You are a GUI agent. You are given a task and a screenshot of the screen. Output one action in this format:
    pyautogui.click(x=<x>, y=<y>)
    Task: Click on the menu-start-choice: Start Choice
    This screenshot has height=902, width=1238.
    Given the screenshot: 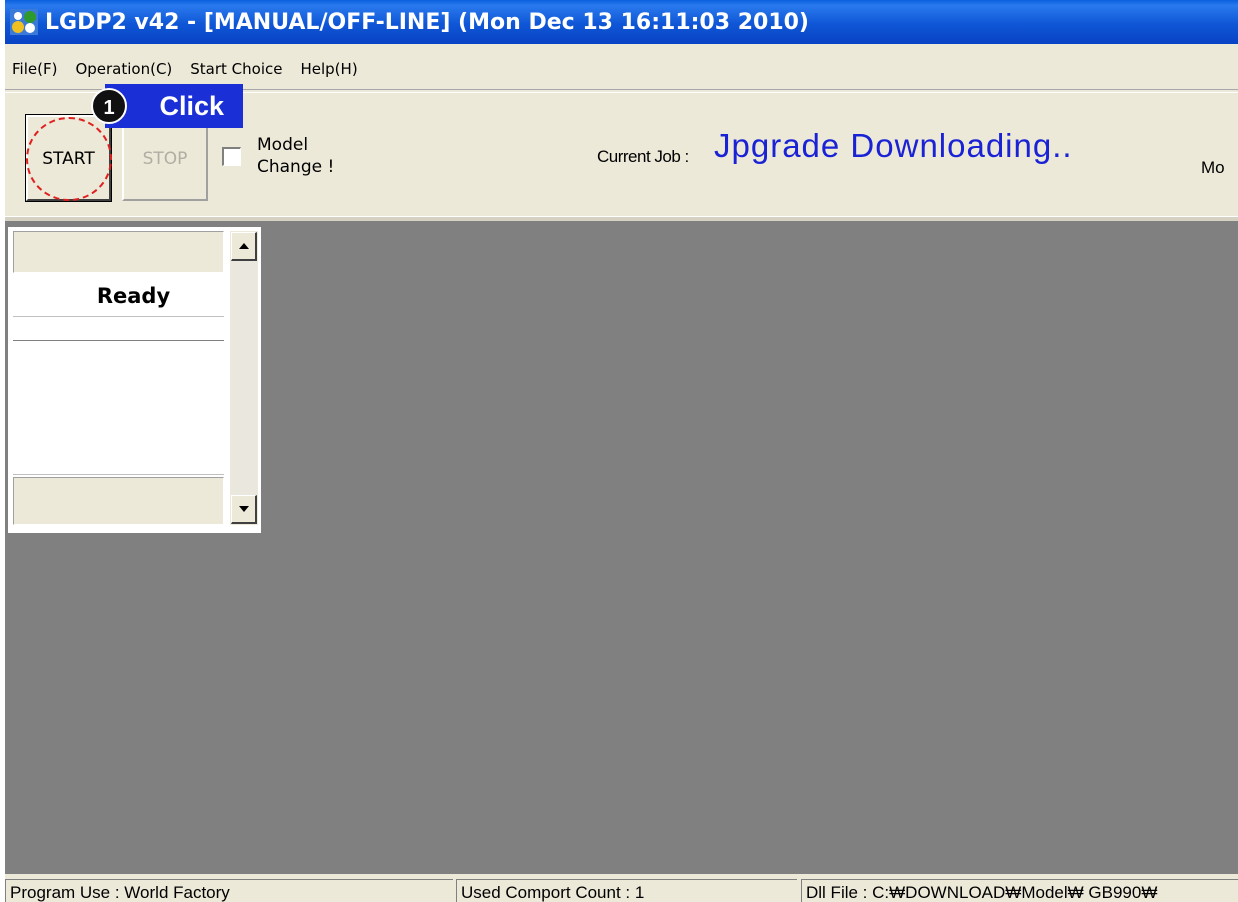 What is the action you would take?
    pyautogui.click(x=238, y=69)
    